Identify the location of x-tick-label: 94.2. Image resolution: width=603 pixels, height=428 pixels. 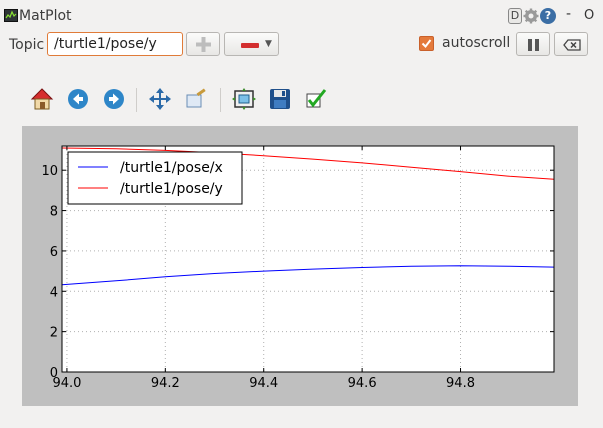
(165, 383).